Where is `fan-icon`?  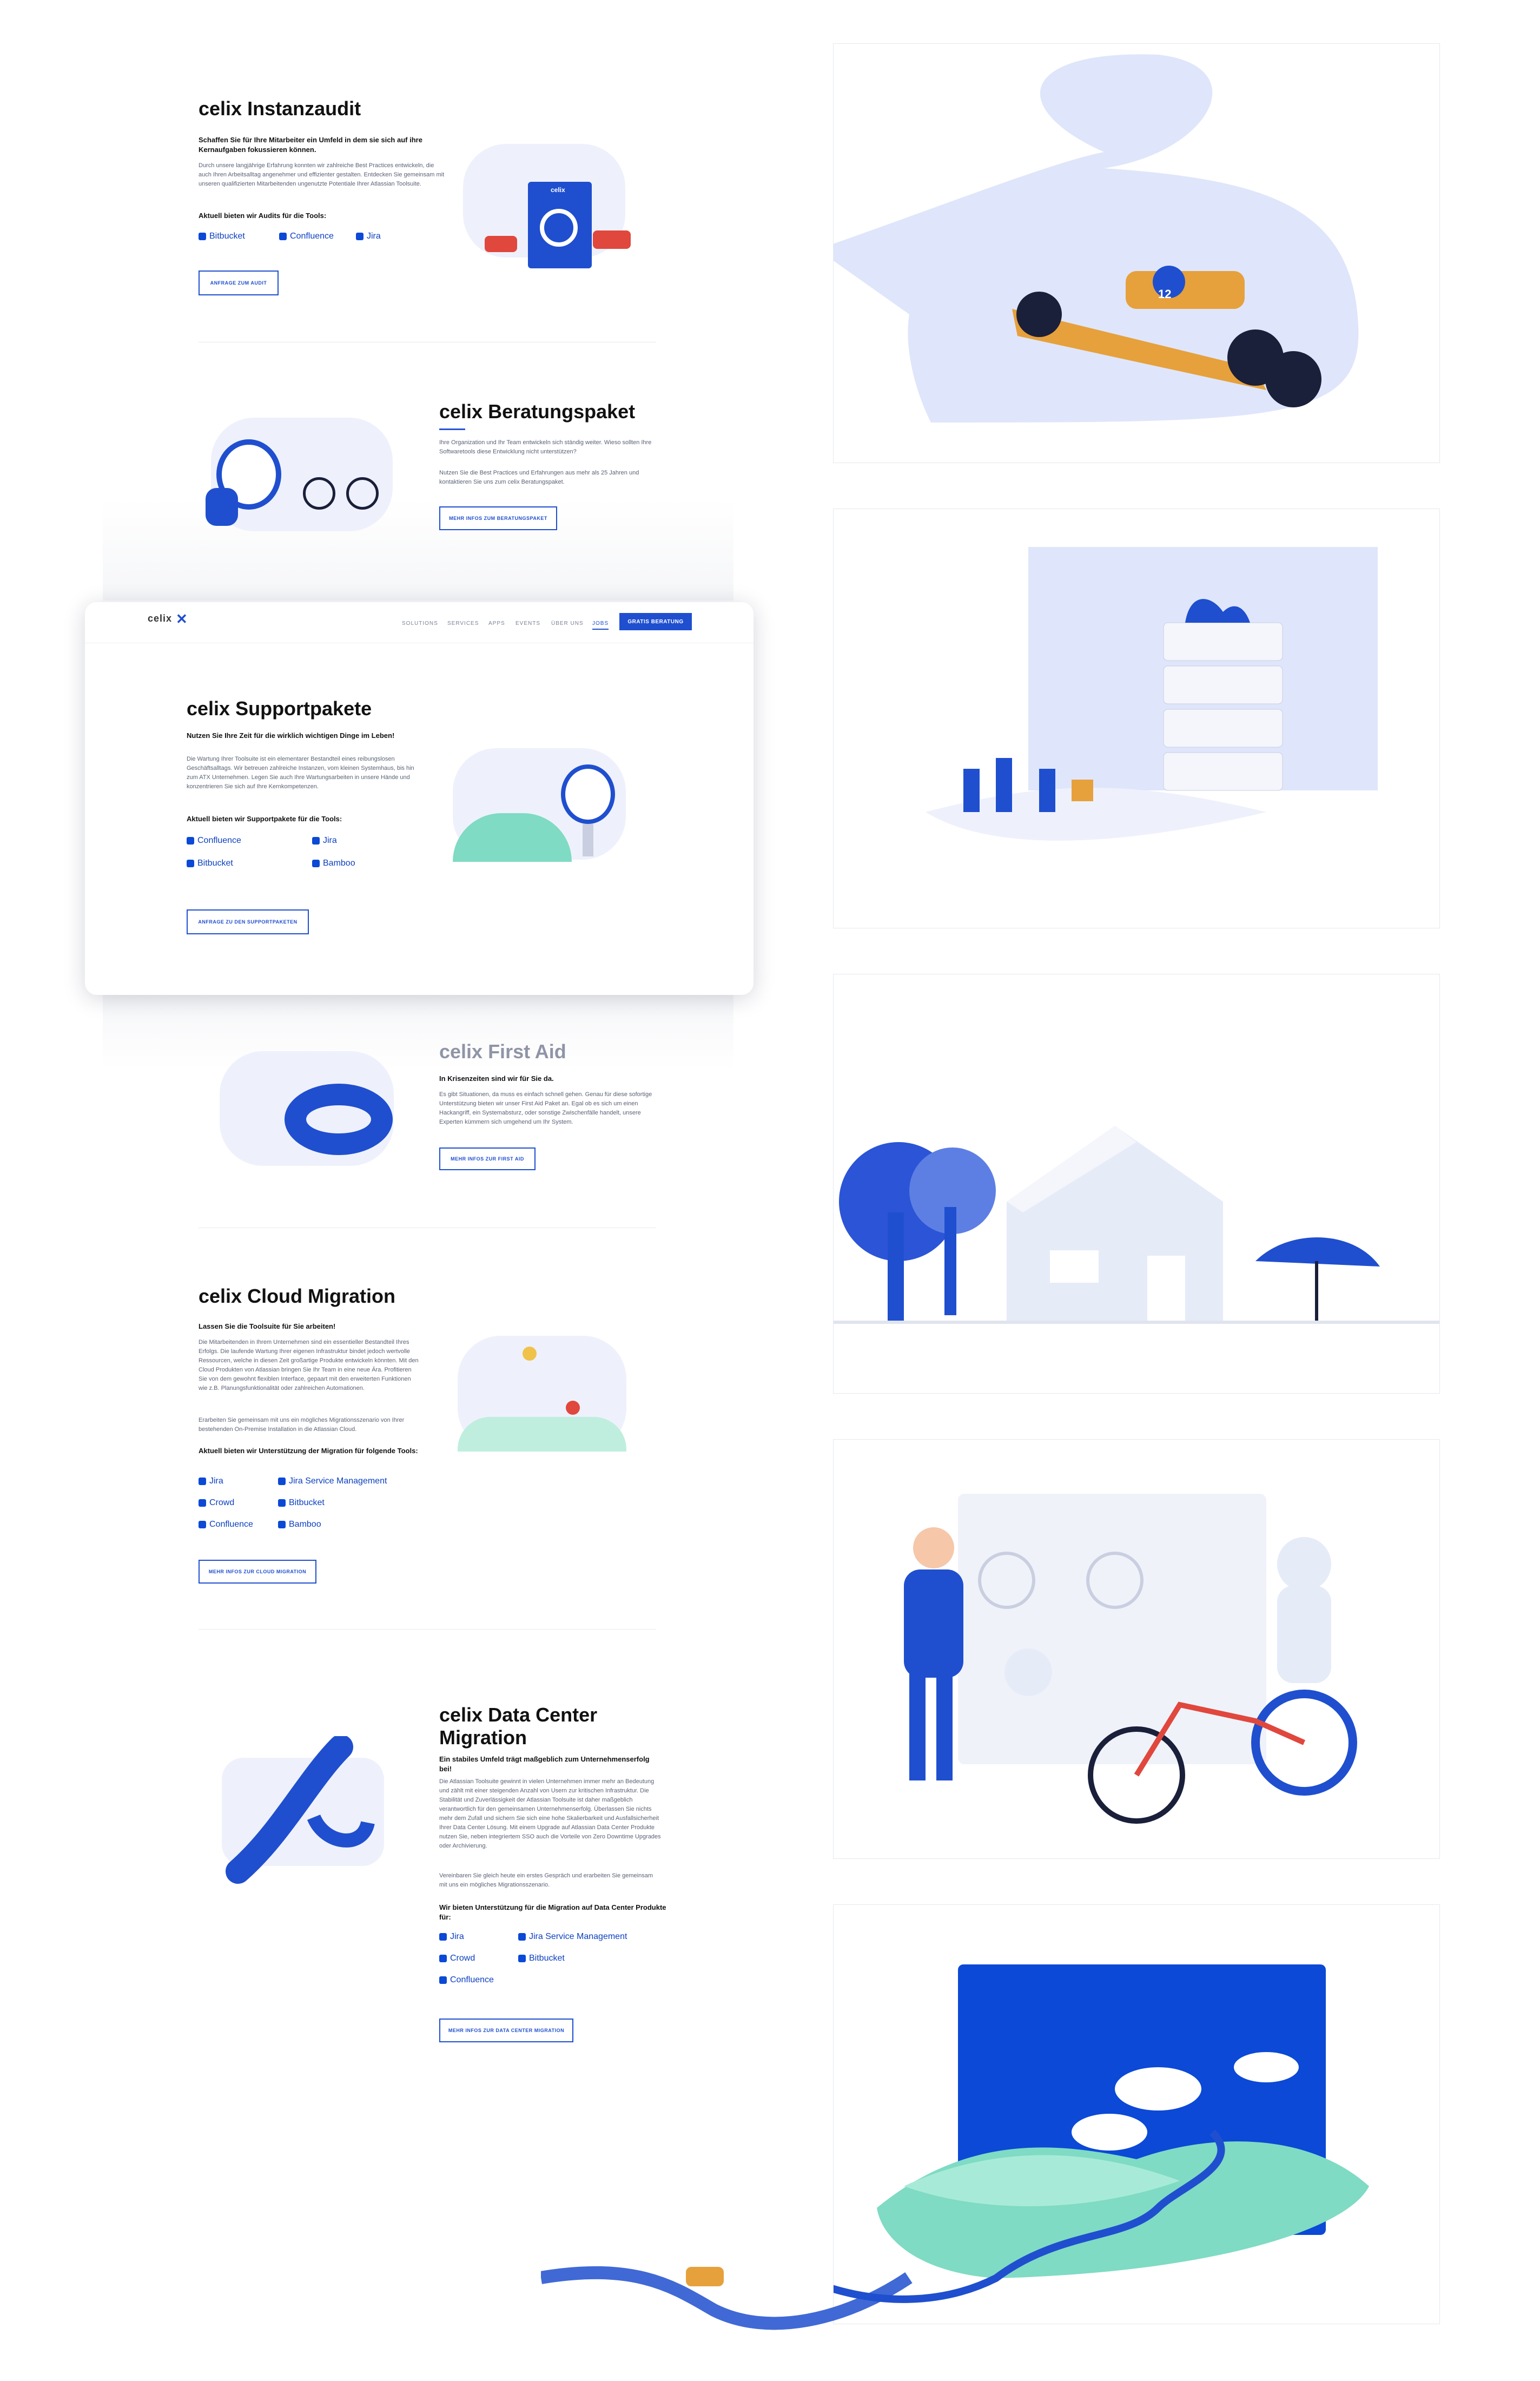 fan-icon is located at coordinates (588, 794).